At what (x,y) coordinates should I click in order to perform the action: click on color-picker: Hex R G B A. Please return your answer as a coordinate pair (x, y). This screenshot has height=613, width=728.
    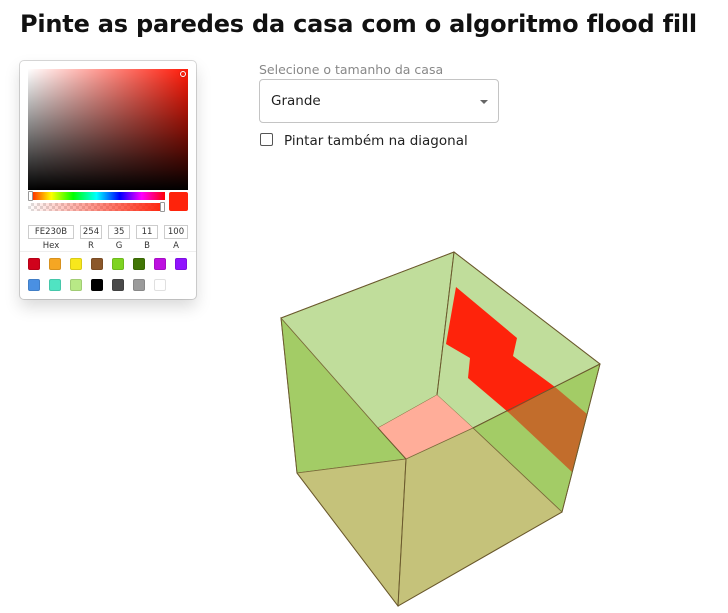
    Looking at the image, I should click on (108, 180).